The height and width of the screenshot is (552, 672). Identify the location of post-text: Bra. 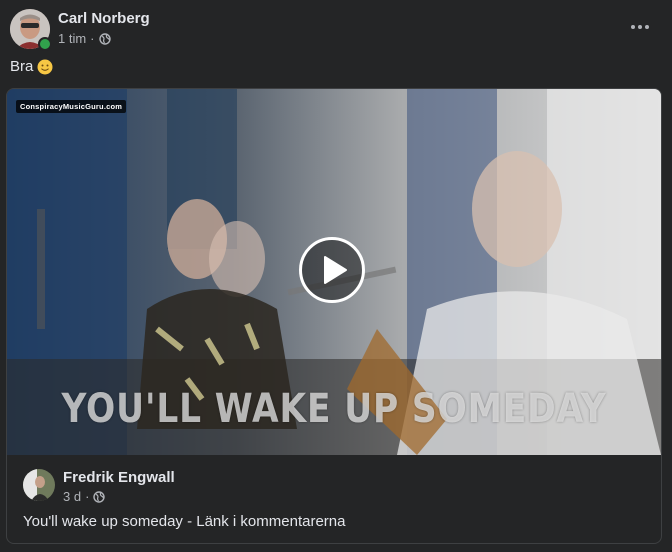
(31, 66).